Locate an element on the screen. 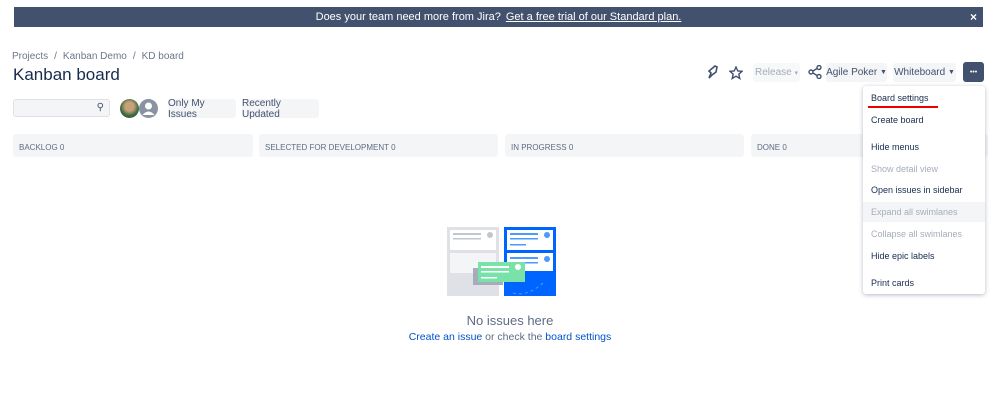 Image resolution: width=998 pixels, height=417 pixels. menu-item-hide-menus: Hide menus is located at coordinates (924, 147).